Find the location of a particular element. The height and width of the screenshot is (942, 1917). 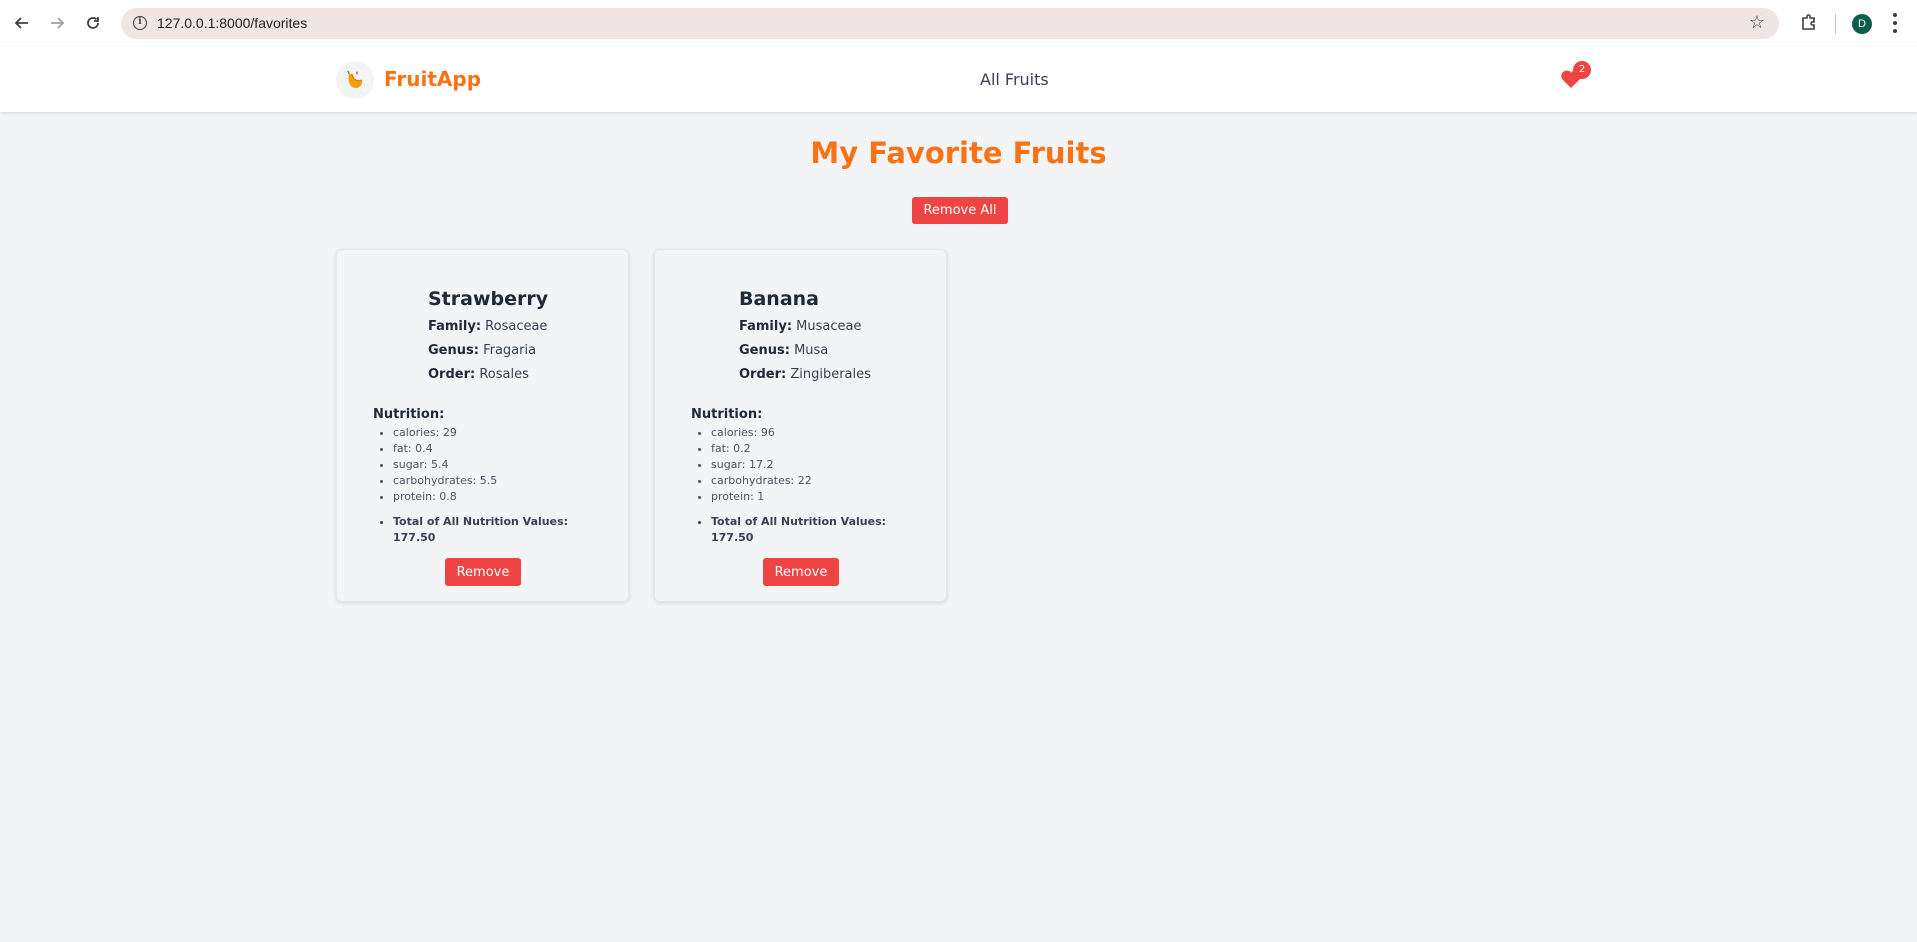

nutrition-item: calories: 96 is located at coordinates (761, 433).